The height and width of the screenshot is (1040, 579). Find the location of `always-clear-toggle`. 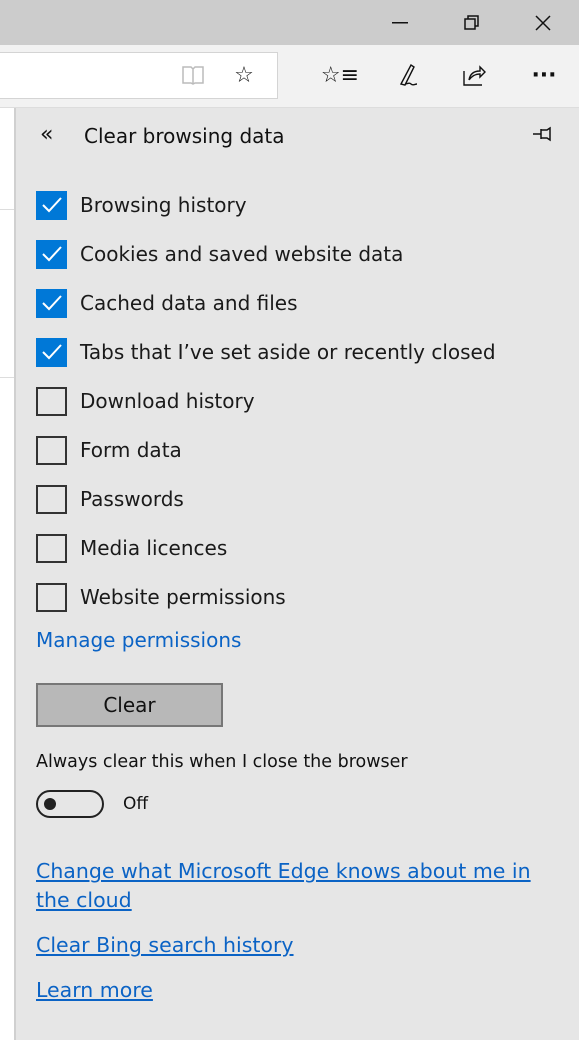

always-clear-toggle is located at coordinates (70, 804).